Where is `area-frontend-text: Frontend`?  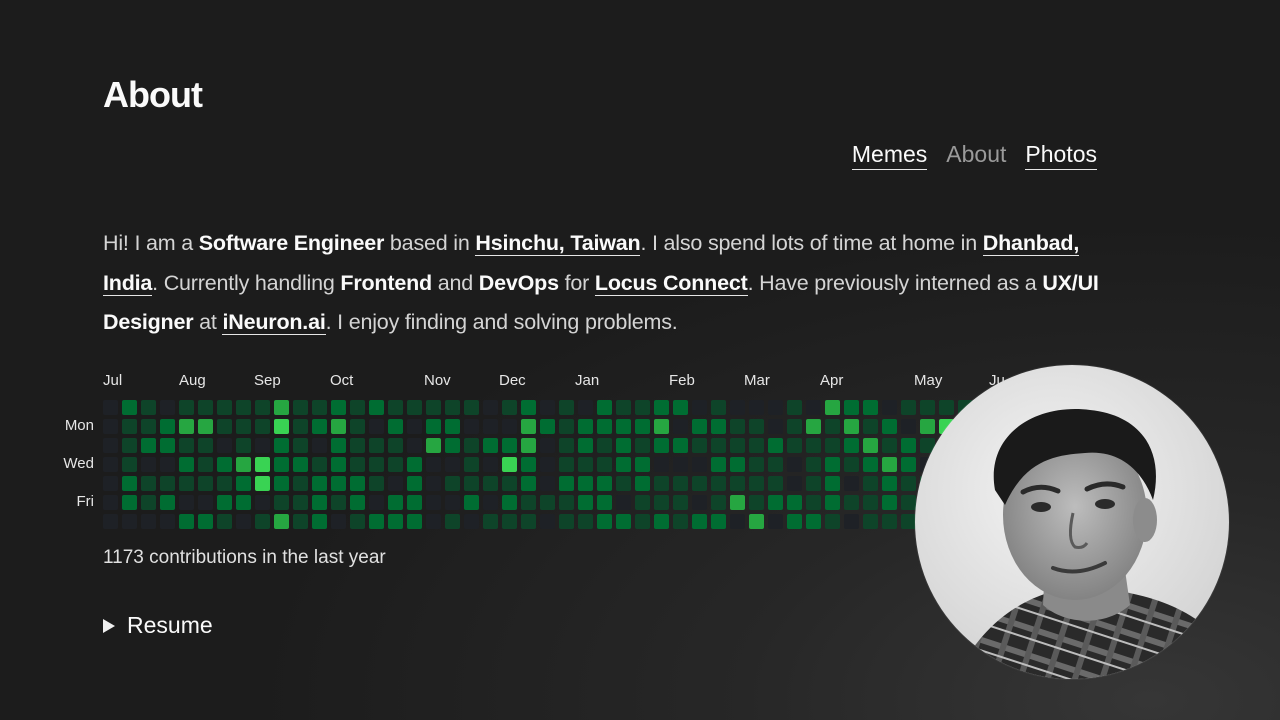 area-frontend-text: Frontend is located at coordinates (386, 282).